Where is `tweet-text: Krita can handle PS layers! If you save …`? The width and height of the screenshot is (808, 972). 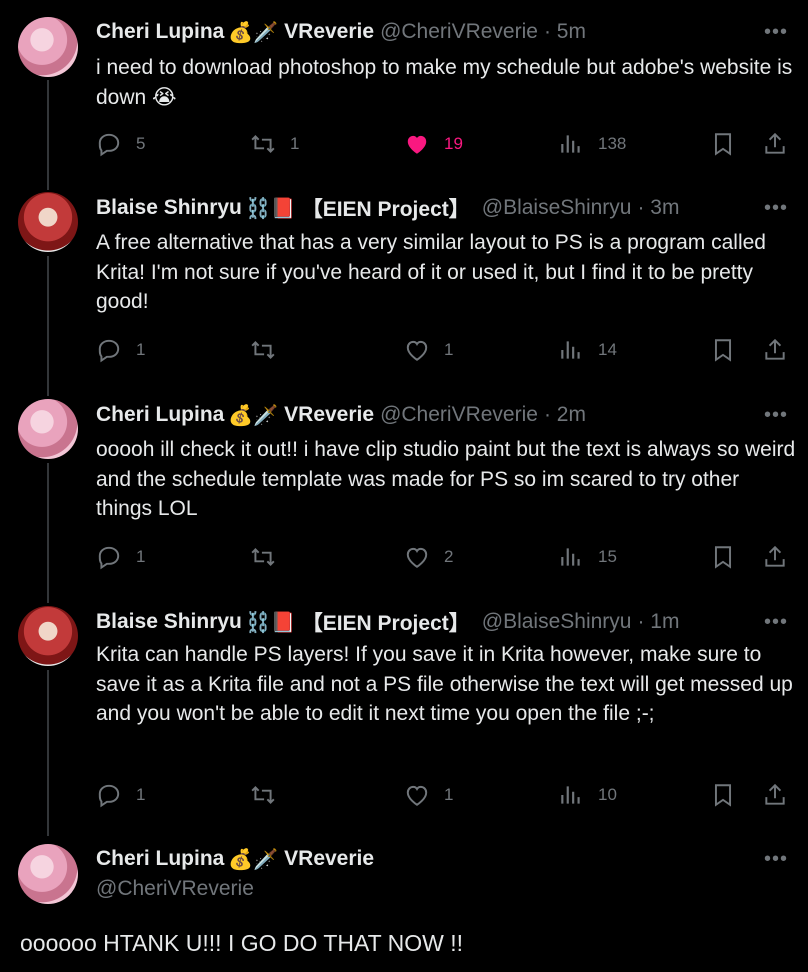 tweet-text: Krita can handle PS layers! If you save … is located at coordinates (444, 684).